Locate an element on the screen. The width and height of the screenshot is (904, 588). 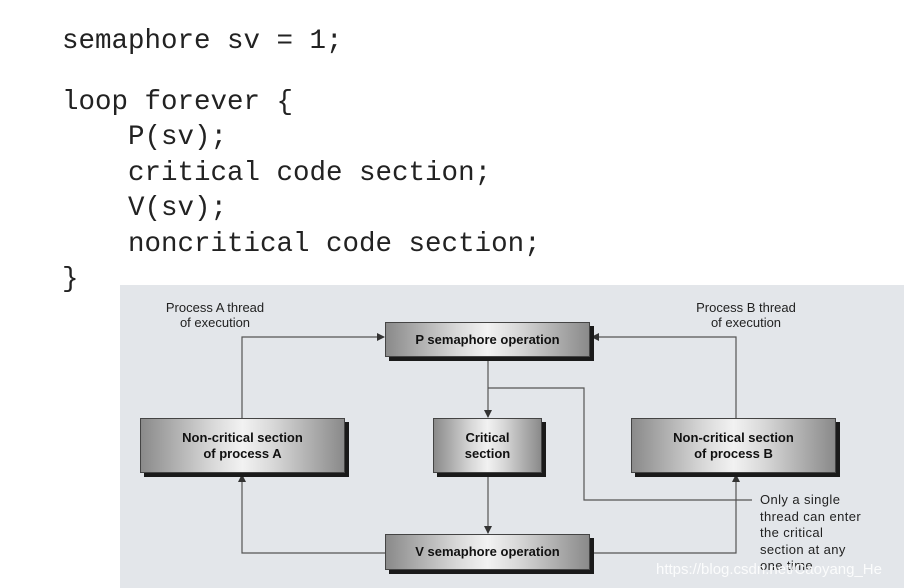
noncritical-a-line1: Non-critical section is located at coordinates (242, 437).